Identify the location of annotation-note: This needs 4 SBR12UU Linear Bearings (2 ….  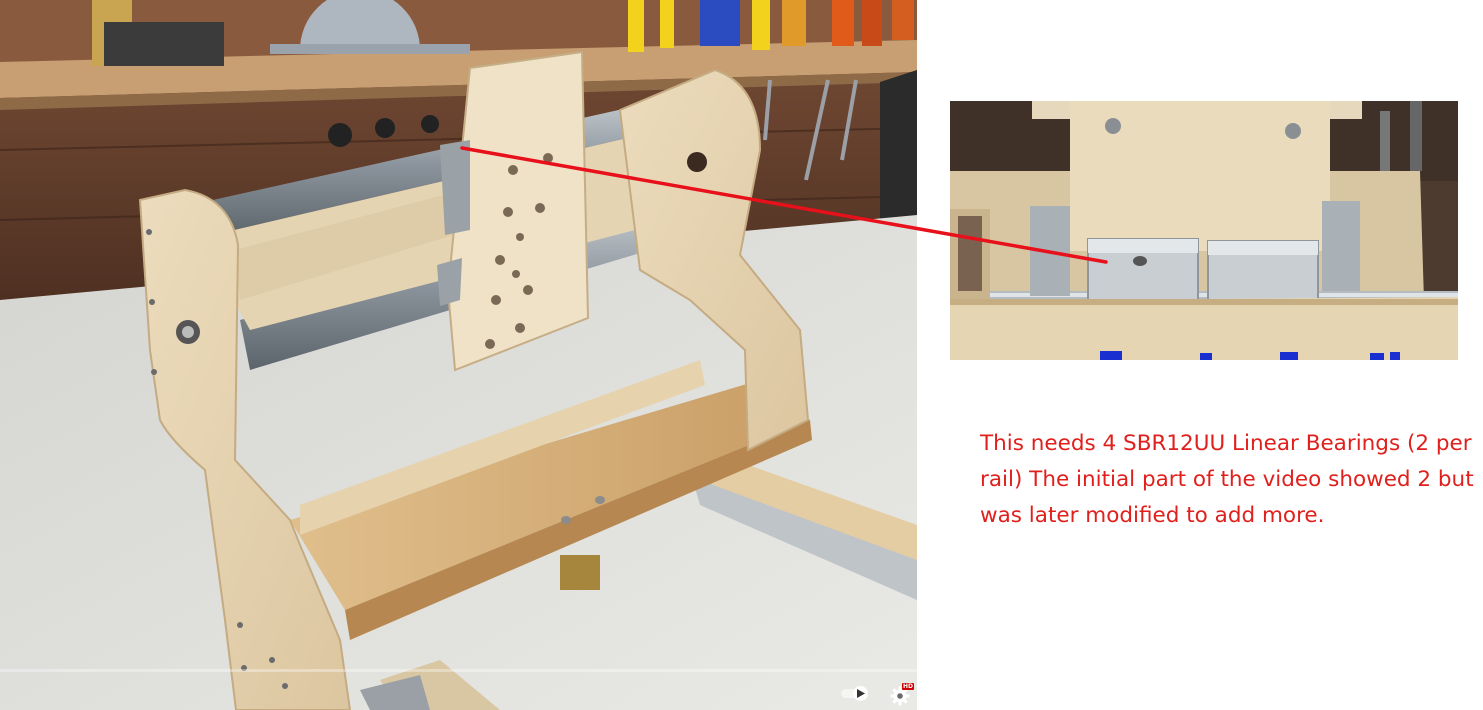
(1227, 479).